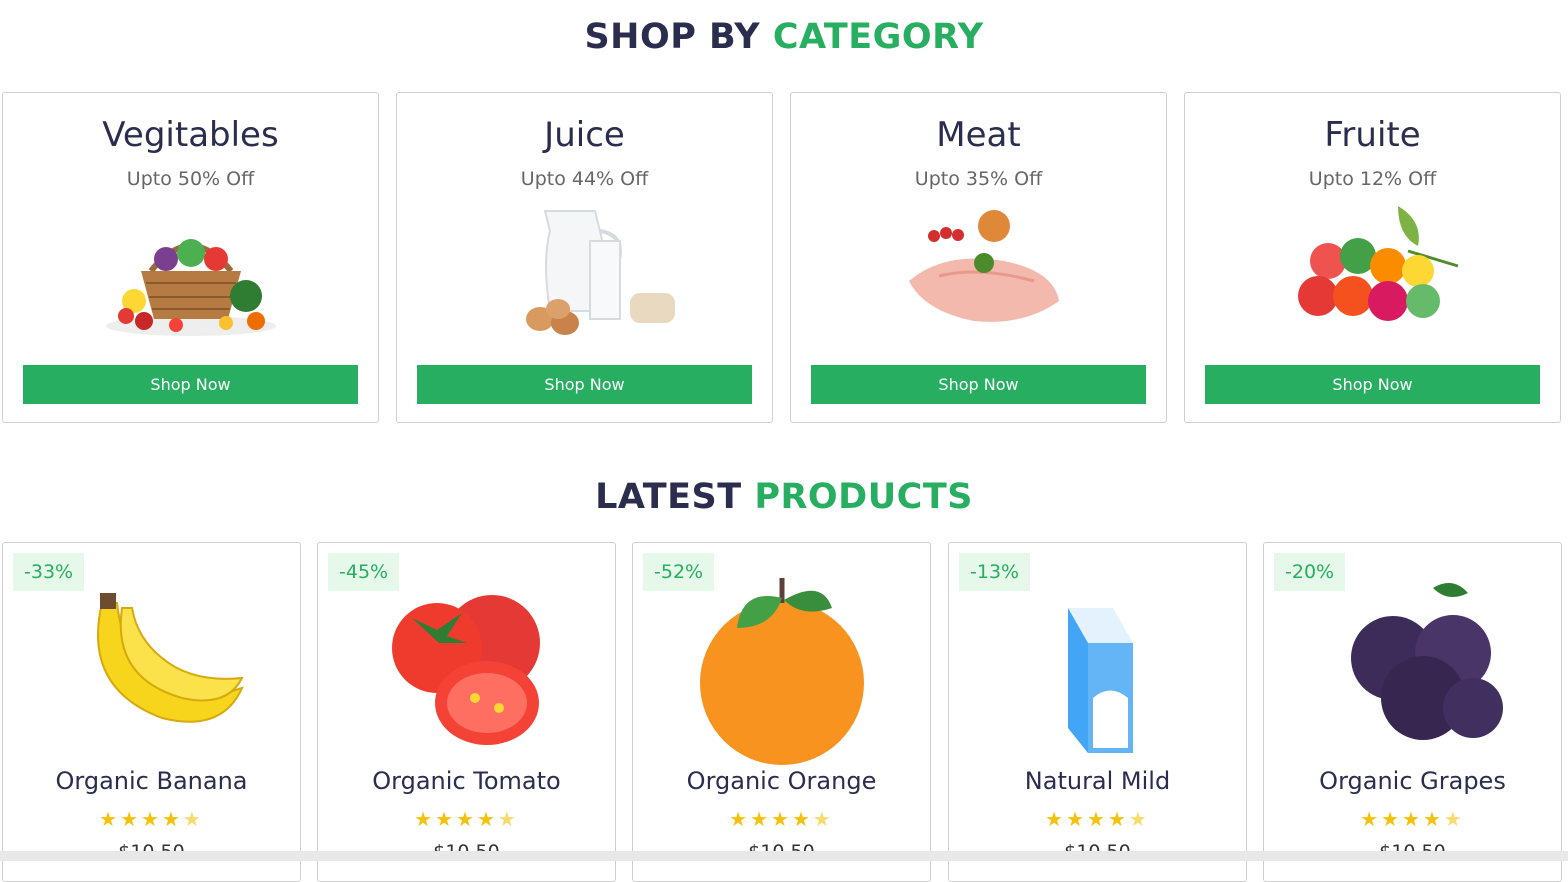 The width and height of the screenshot is (1568, 882). What do you see at coordinates (978, 135) in the screenshot?
I see `category-name: Meat` at bounding box center [978, 135].